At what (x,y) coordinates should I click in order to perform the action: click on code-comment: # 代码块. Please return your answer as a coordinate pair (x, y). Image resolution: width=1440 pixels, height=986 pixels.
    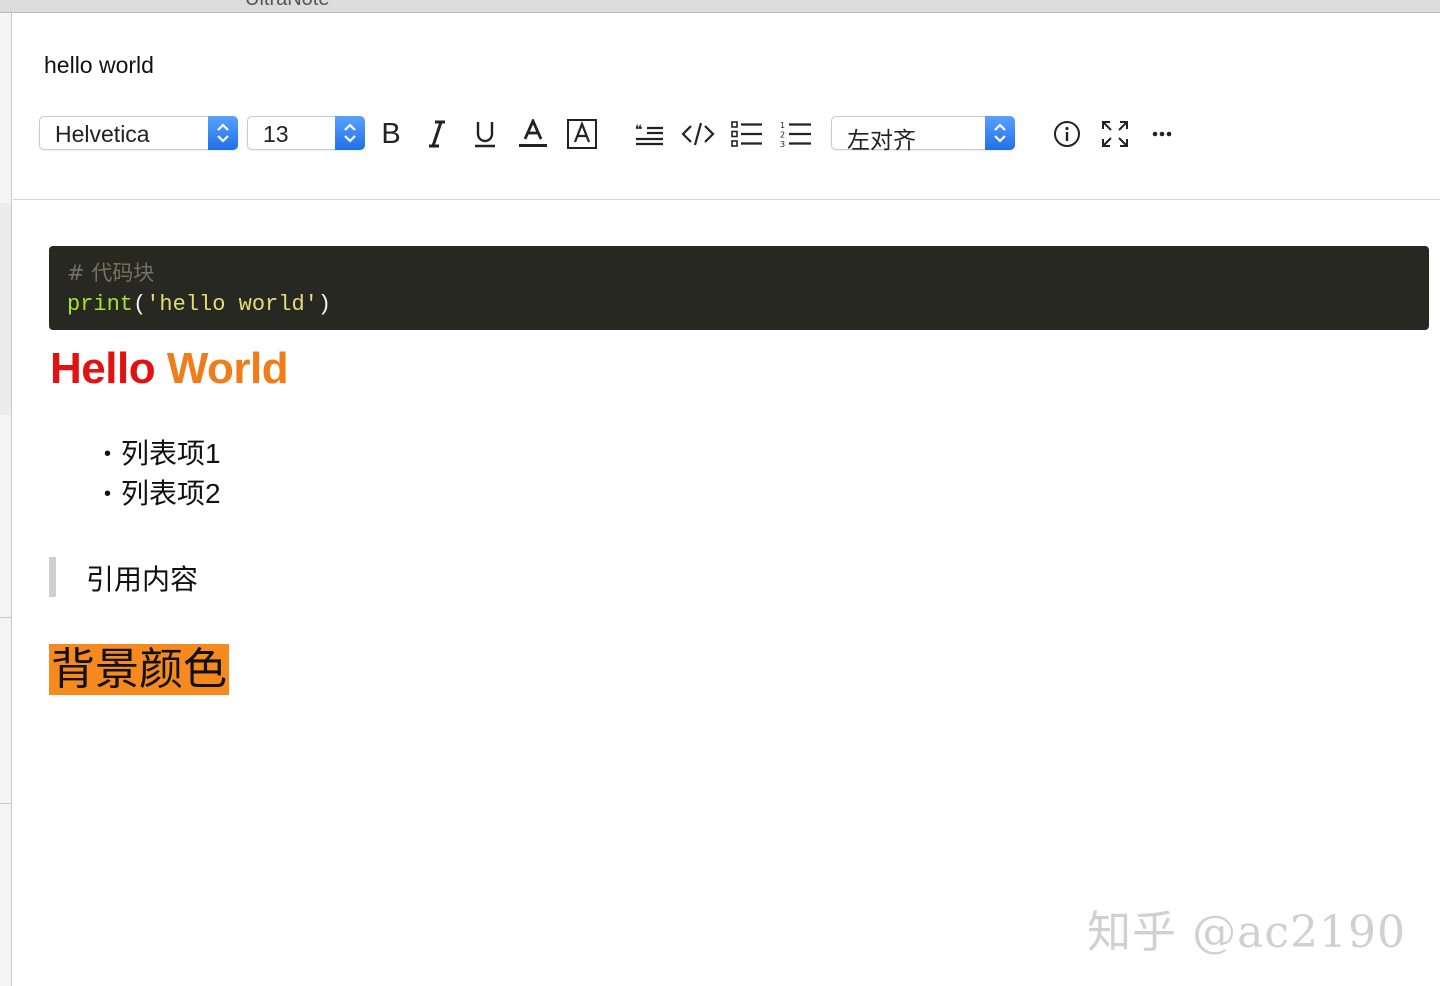
    Looking at the image, I should click on (111, 273).